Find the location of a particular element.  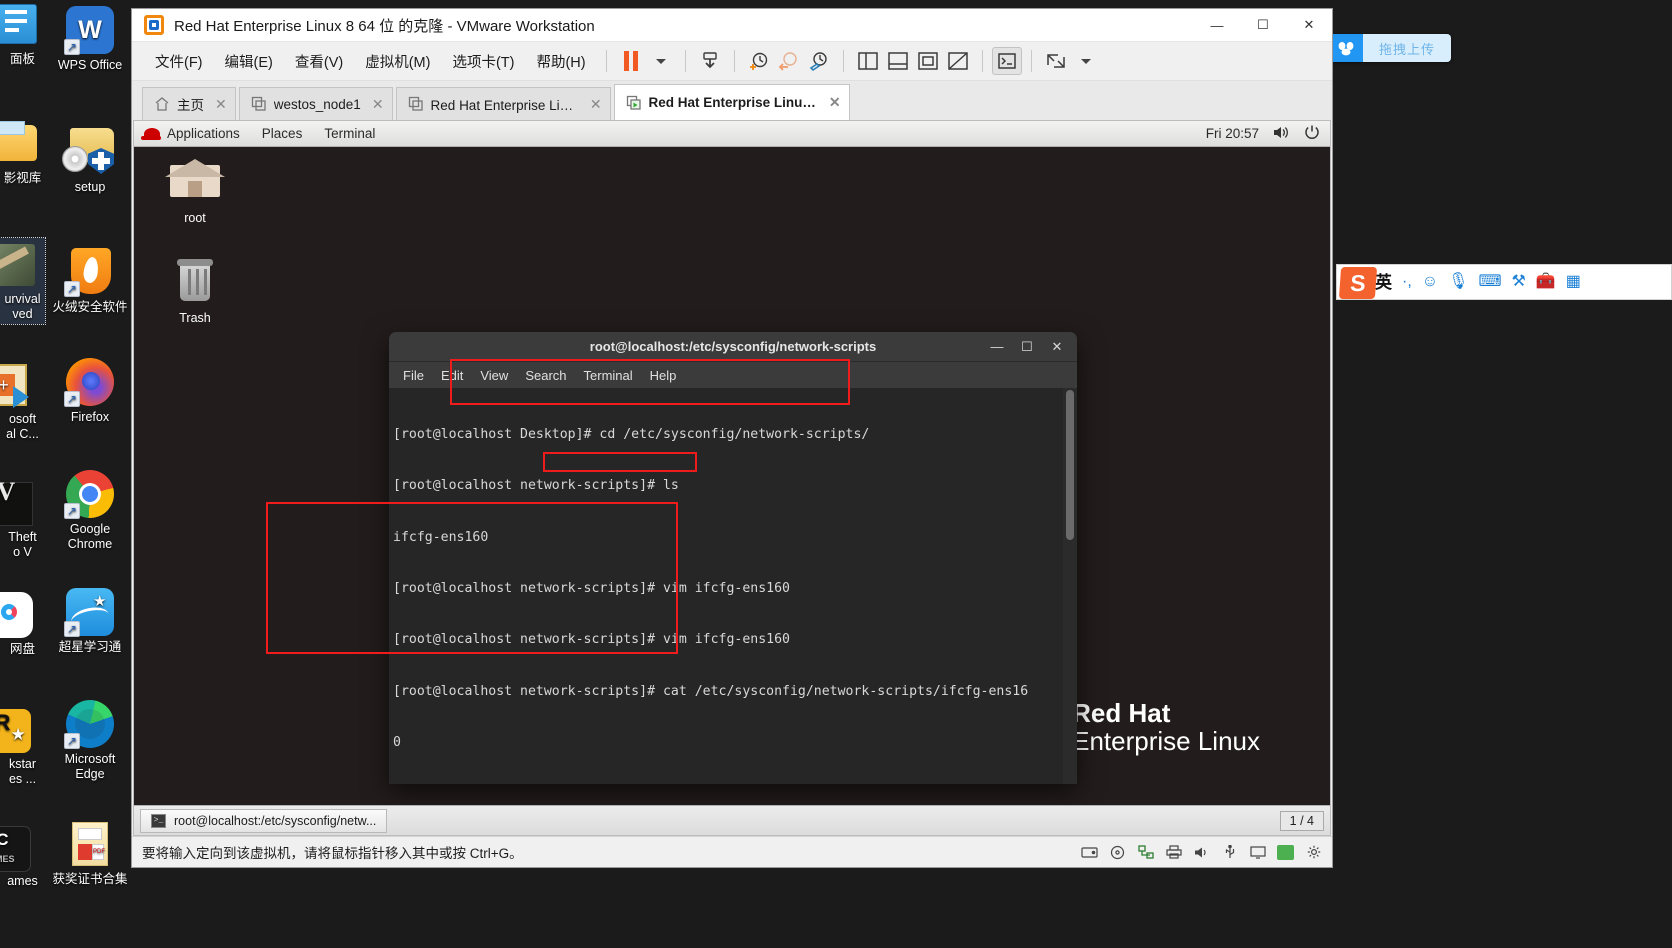

network-icon is located at coordinates (1145, 852).